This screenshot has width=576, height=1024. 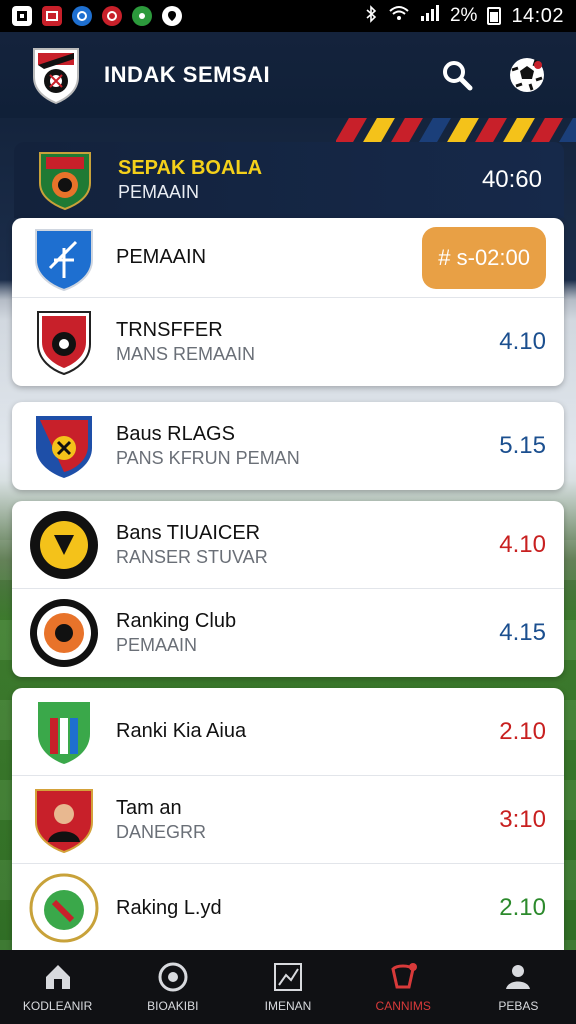 What do you see at coordinates (173, 1006) in the screenshot?
I see `nav-label: BIOAKIBI` at bounding box center [173, 1006].